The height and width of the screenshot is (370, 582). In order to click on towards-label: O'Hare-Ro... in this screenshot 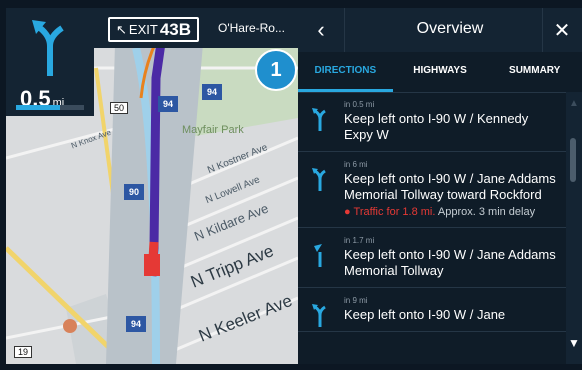, I will do `click(251, 28)`.